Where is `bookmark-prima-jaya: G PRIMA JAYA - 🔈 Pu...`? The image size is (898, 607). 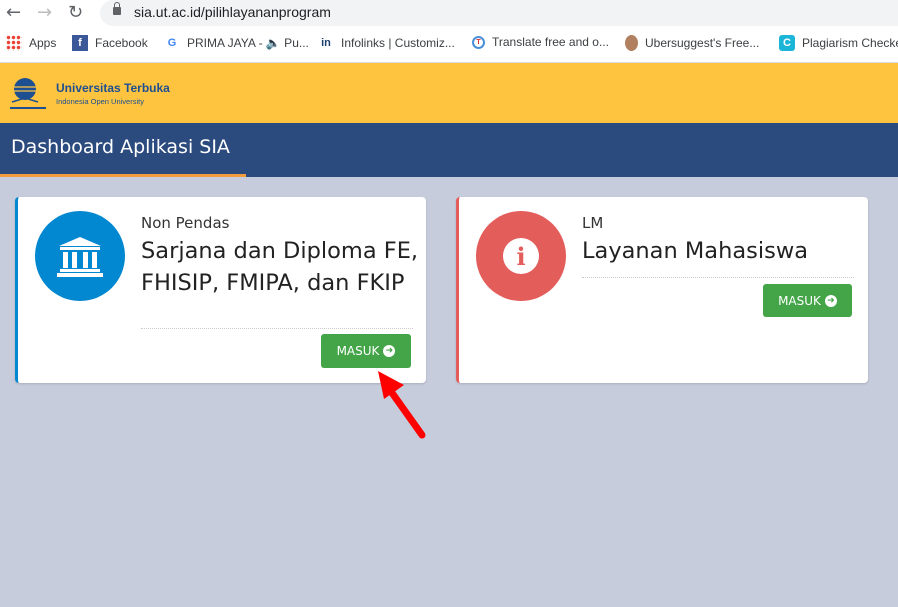
bookmark-prima-jaya: G PRIMA JAYA - 🔈 Pu... is located at coordinates (236, 43).